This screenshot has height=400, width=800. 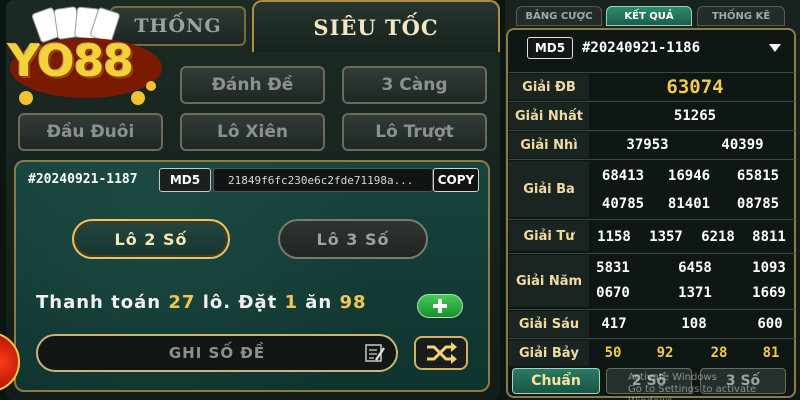 I want to click on number-input: GHI SỐ ĐỀ, so click(x=217, y=353).